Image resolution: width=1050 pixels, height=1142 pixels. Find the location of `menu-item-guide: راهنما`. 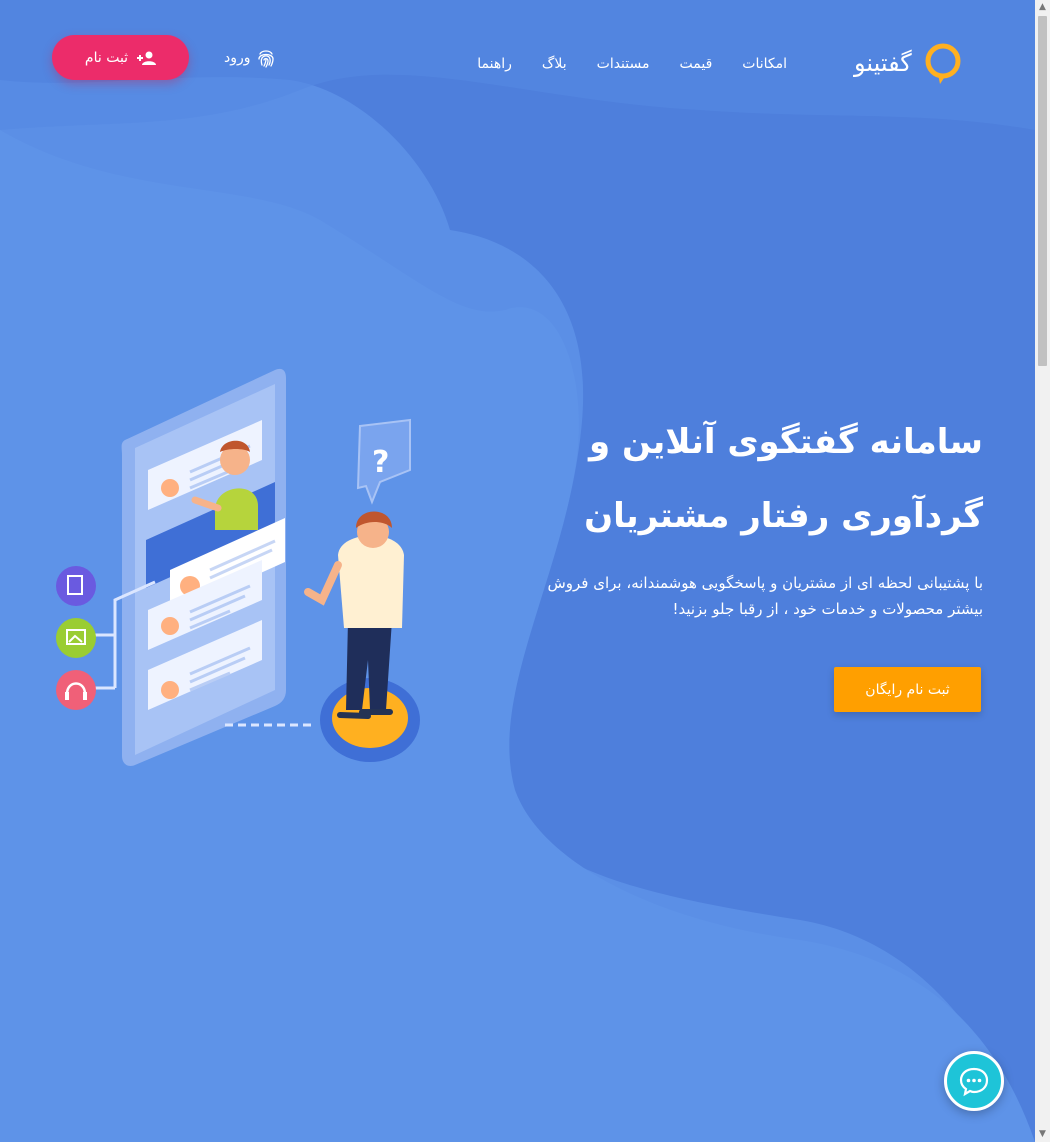

menu-item-guide: راهنما is located at coordinates (494, 64).